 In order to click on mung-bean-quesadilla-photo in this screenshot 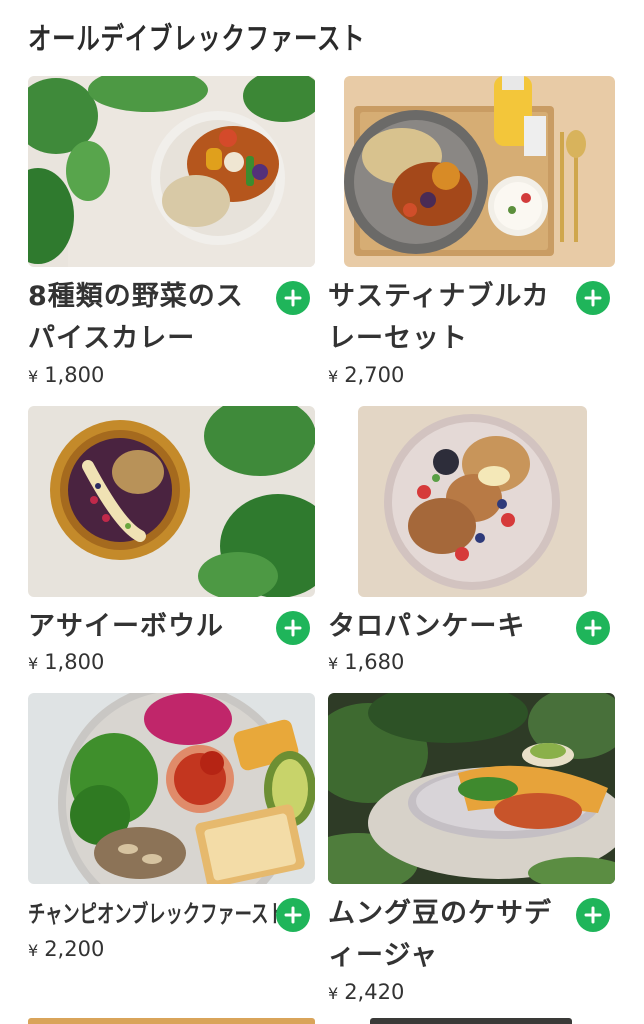, I will do `click(471, 788)`.